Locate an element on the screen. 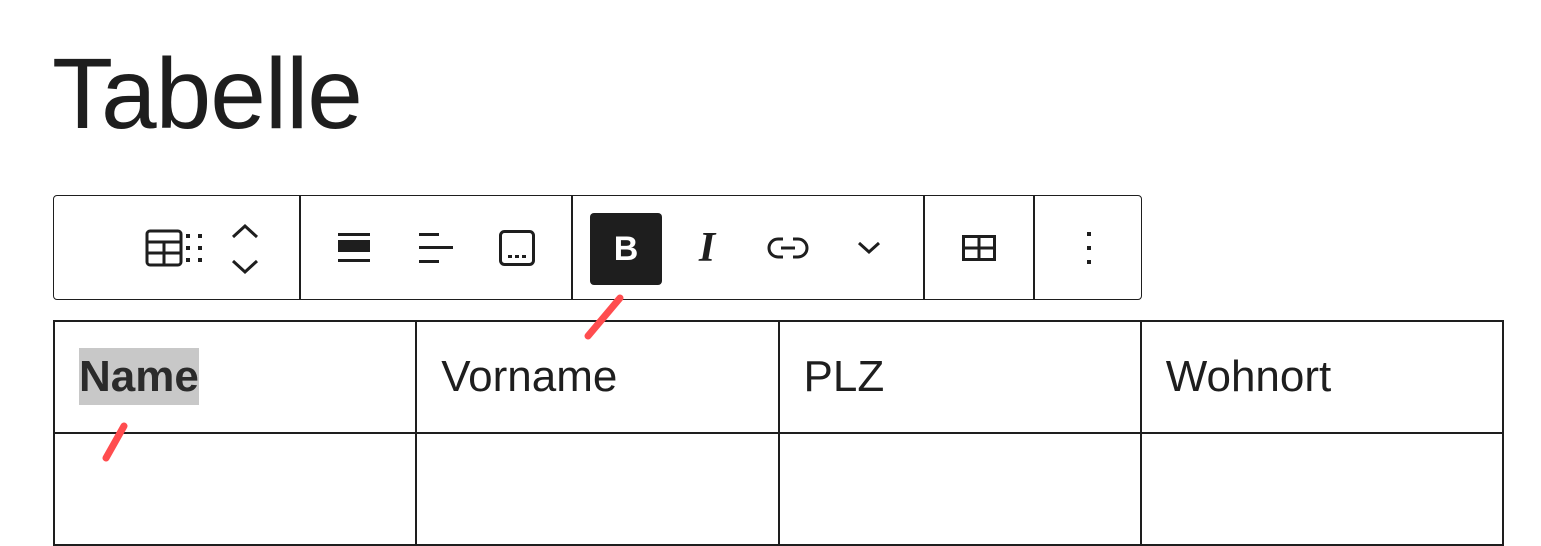 This screenshot has width=1541, height=546. caption-icon is located at coordinates (517, 248).